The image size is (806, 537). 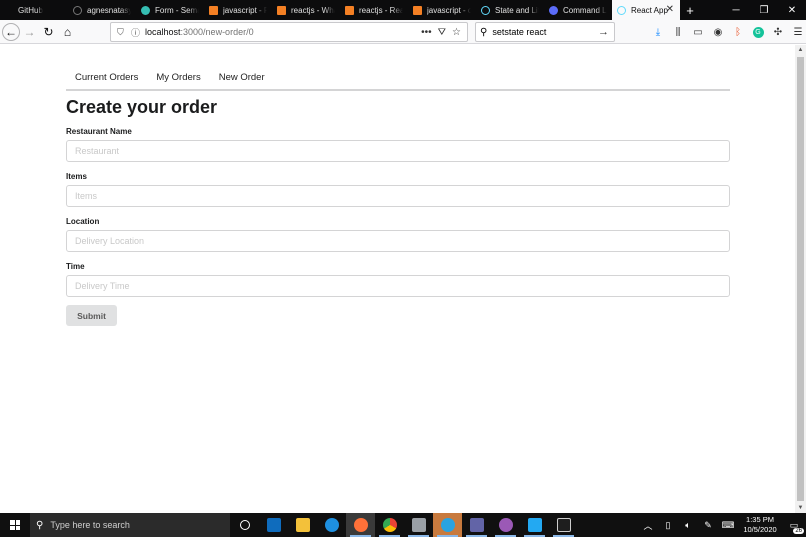 What do you see at coordinates (83, 221) in the screenshot?
I see `location-label: Location` at bounding box center [83, 221].